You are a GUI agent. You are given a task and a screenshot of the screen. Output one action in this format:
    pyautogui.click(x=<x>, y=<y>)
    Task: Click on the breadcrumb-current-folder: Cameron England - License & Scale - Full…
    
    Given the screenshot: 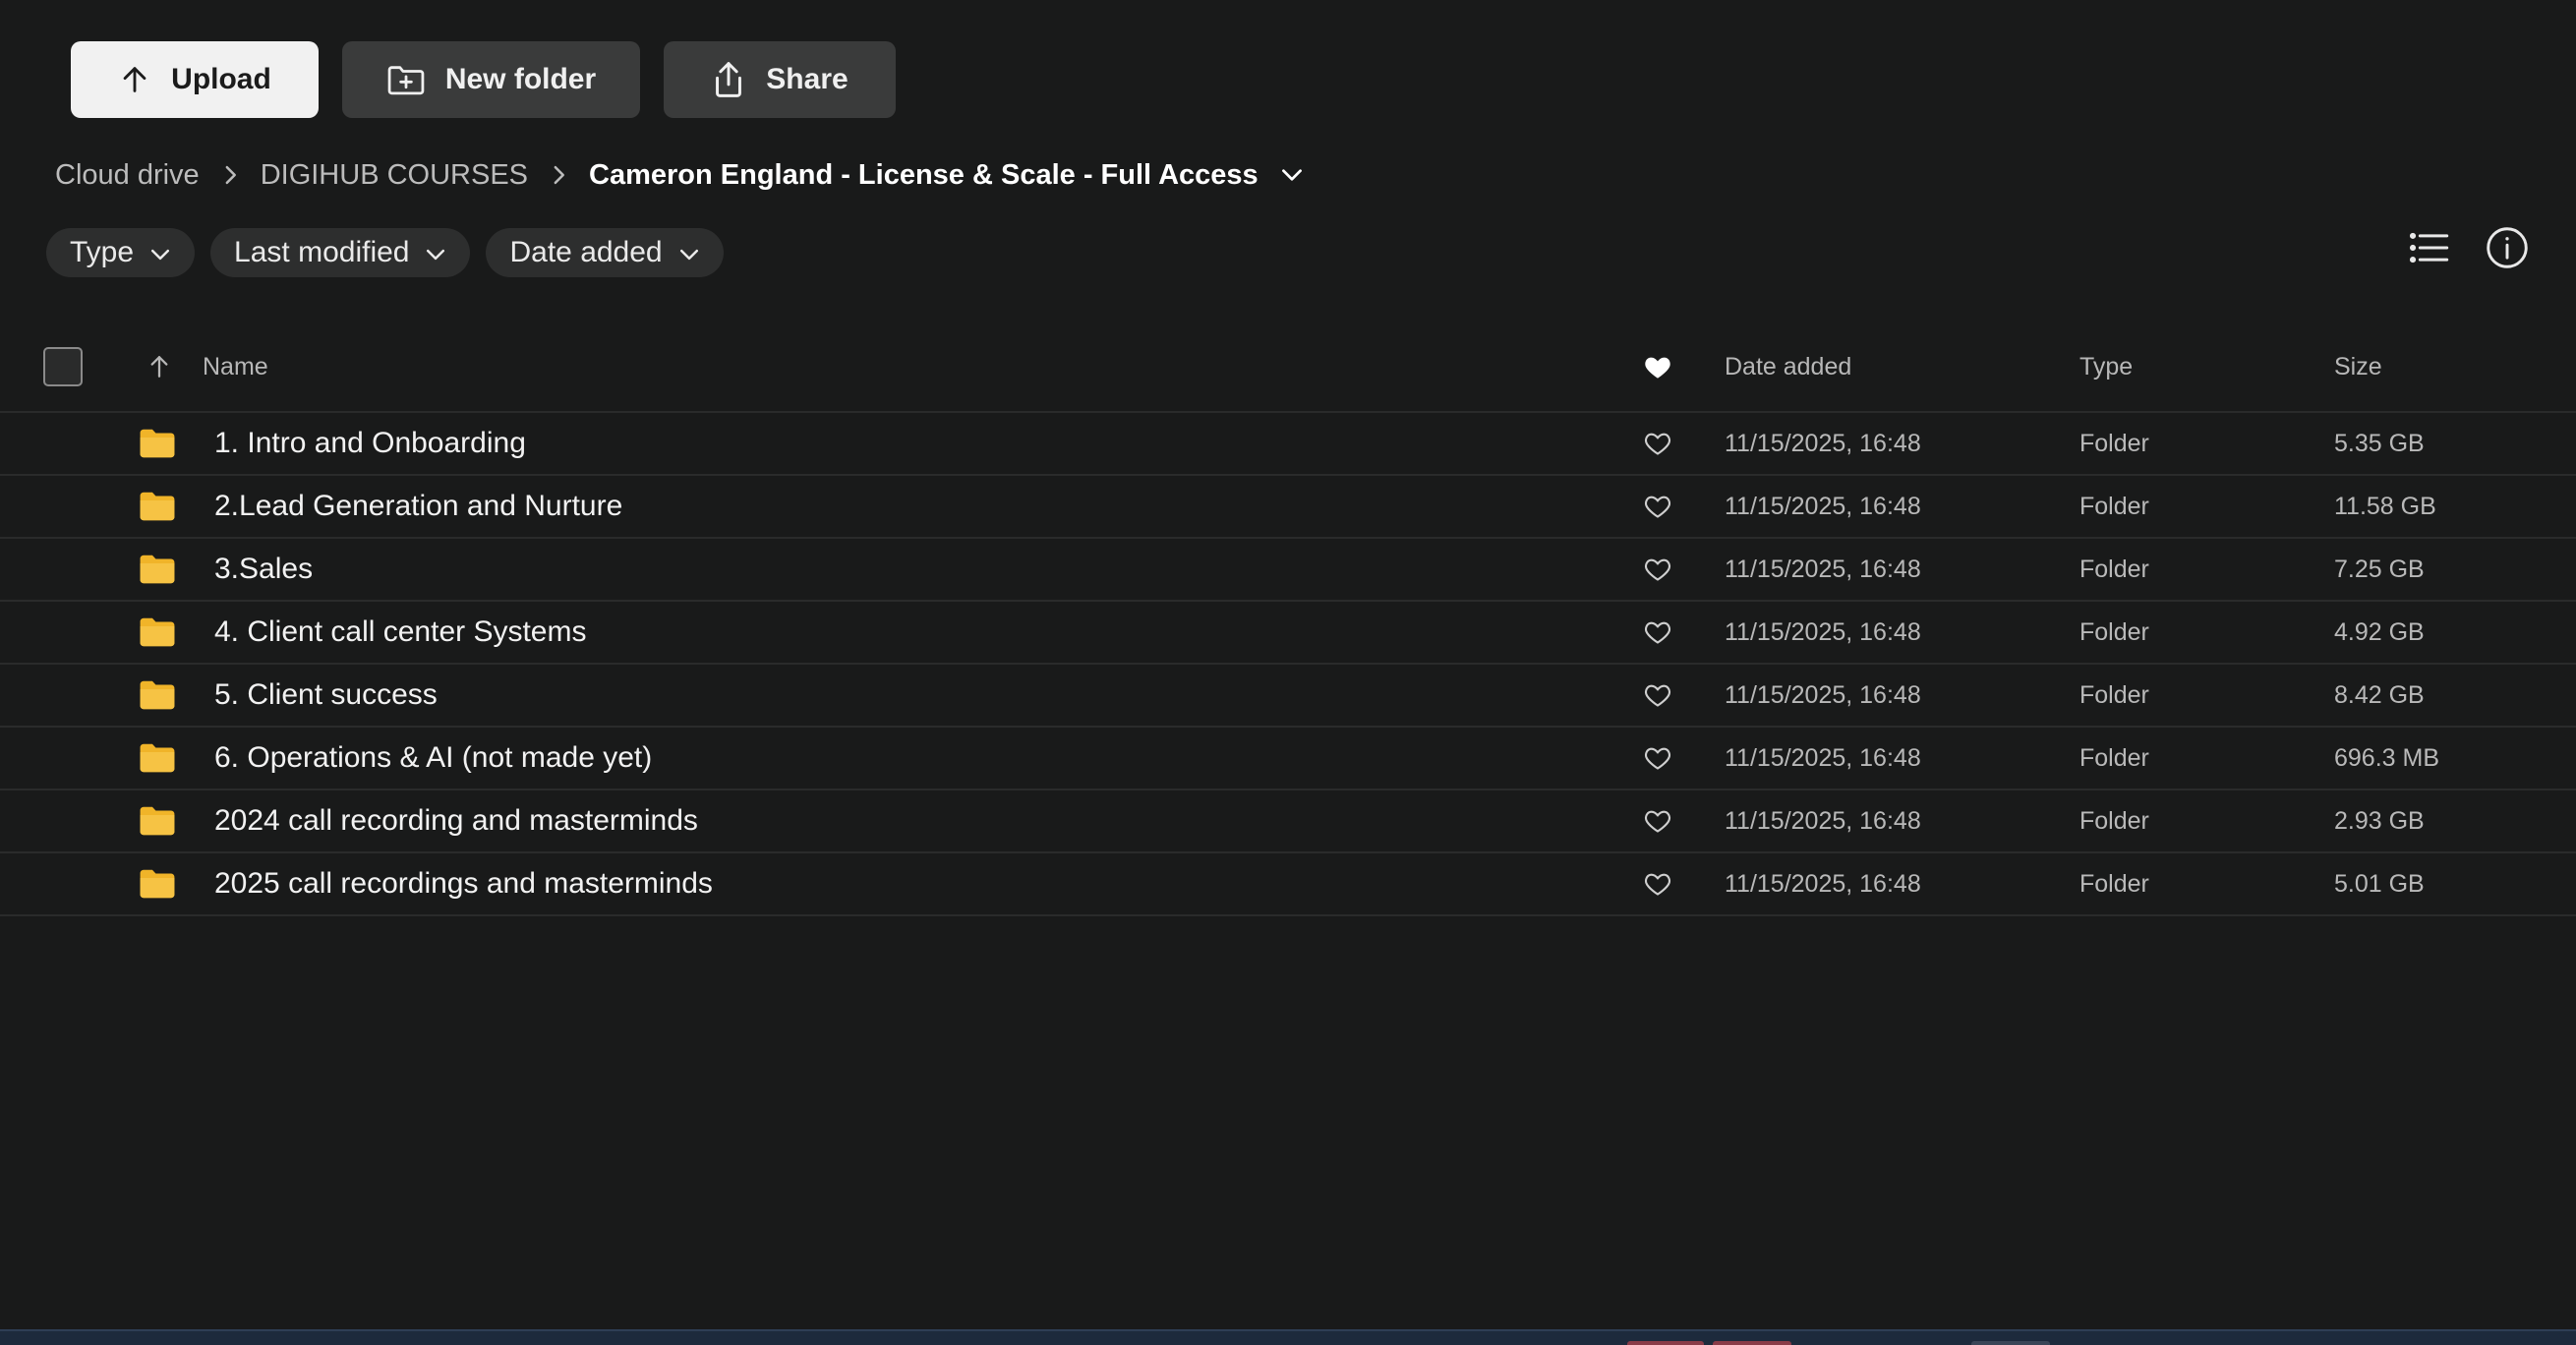 What is the action you would take?
    pyautogui.click(x=924, y=175)
    